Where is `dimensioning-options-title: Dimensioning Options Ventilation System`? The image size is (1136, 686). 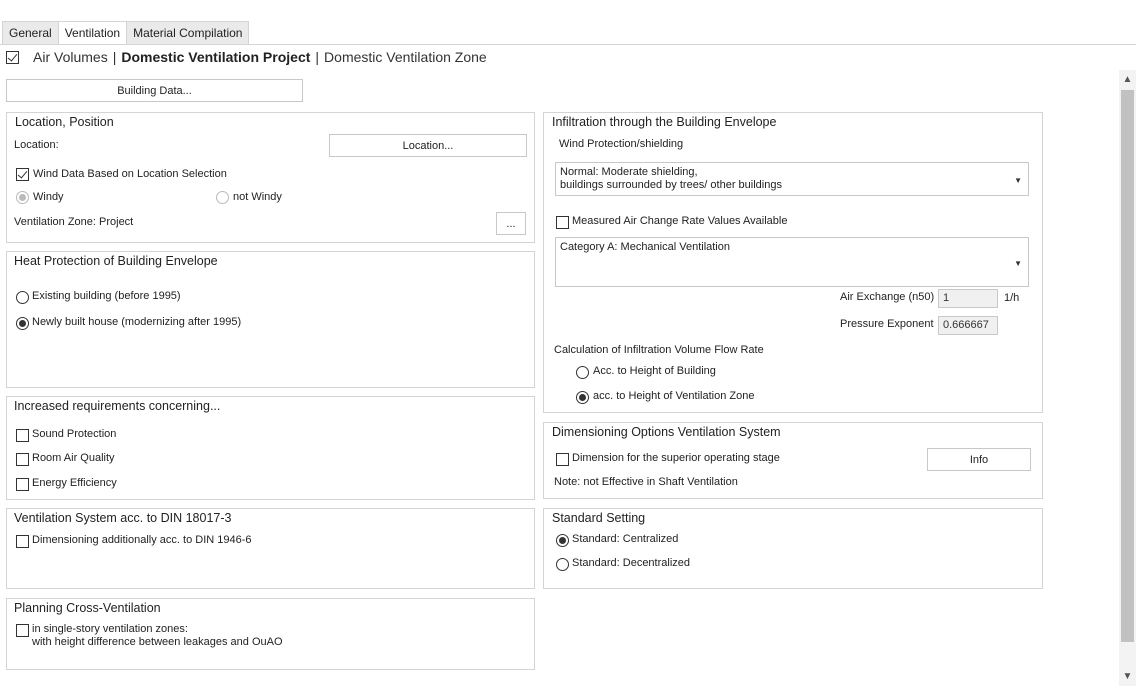 dimensioning-options-title: Dimensioning Options Ventilation System is located at coordinates (666, 432).